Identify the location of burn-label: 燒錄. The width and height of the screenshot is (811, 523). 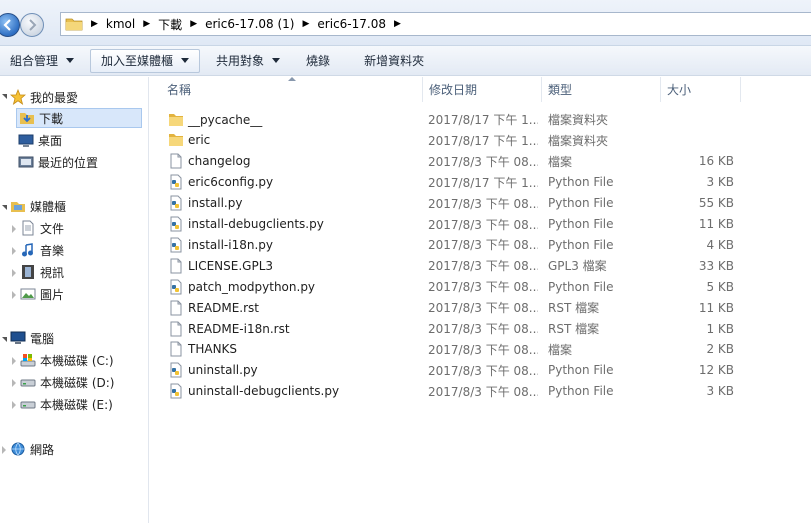
(318, 61).